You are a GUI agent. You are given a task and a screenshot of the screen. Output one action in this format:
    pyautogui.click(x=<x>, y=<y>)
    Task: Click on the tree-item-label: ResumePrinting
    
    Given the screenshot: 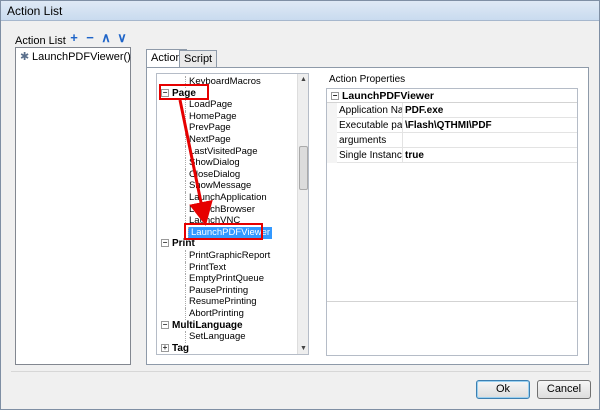 What is the action you would take?
    pyautogui.click(x=223, y=302)
    